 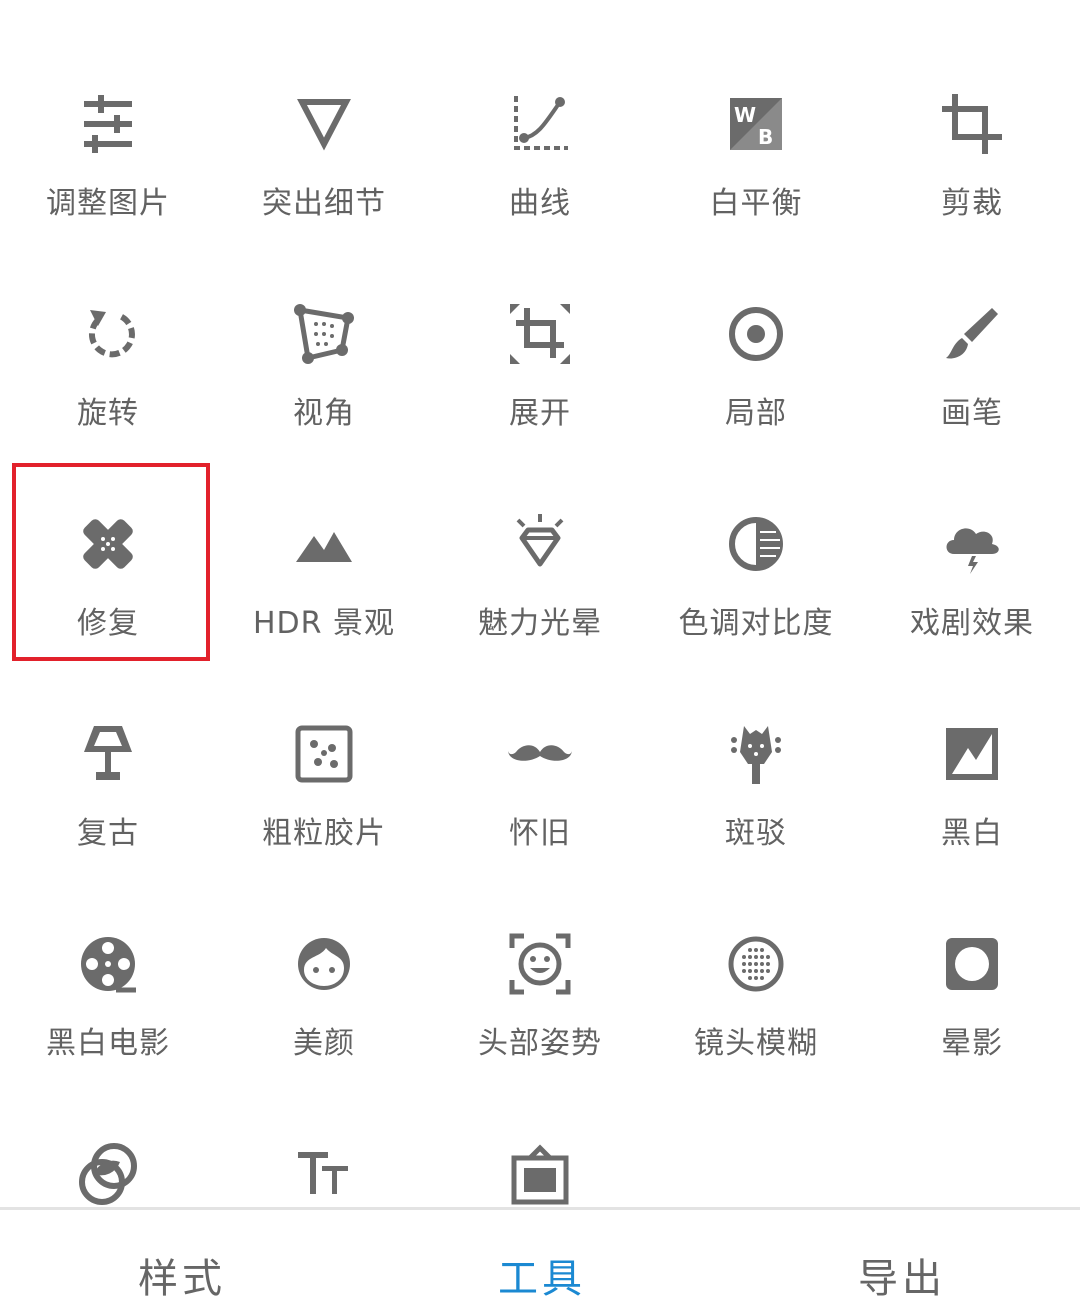 I want to click on tool-selective: 局部, so click(x=756, y=320).